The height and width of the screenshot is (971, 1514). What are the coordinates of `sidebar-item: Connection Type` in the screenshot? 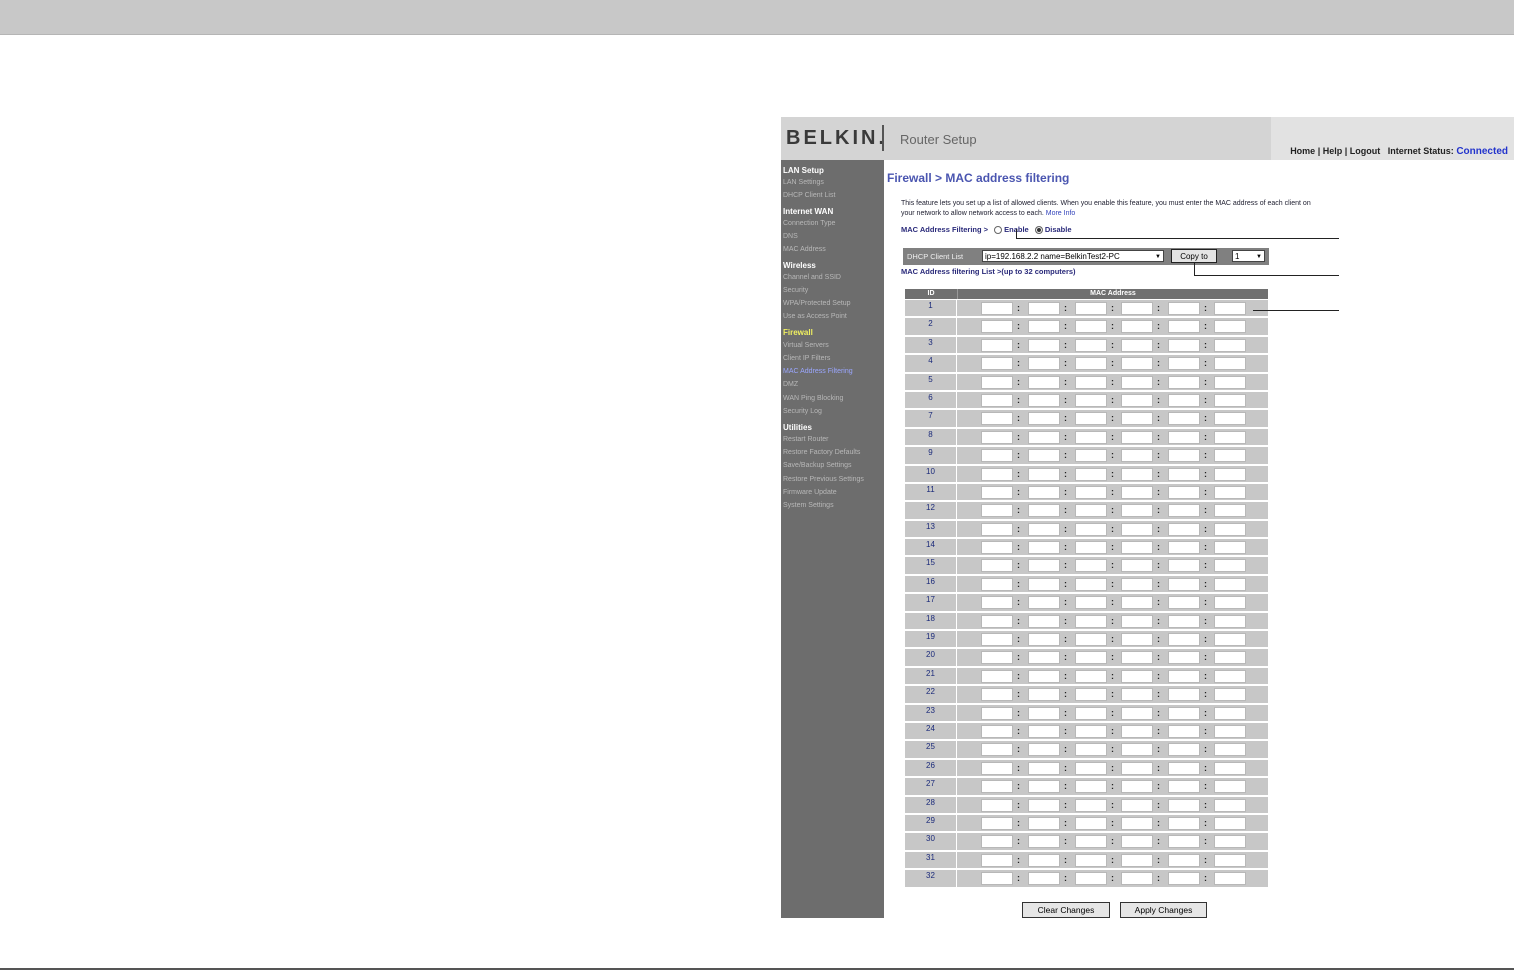 It's located at (809, 223).